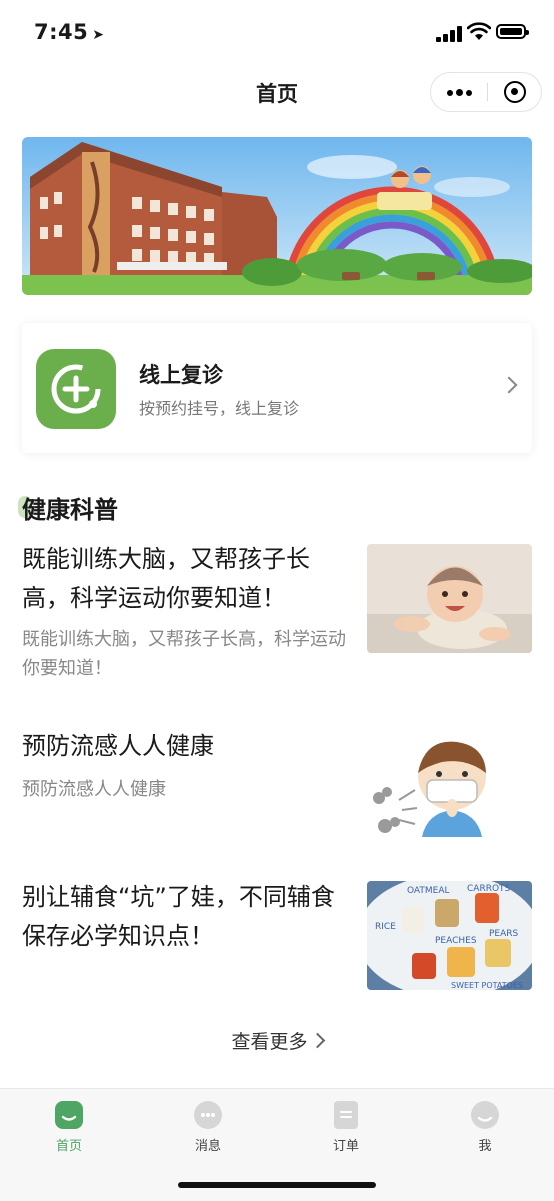 This screenshot has height=1201, width=554. I want to click on nav-bar: 首页, so click(277, 93).